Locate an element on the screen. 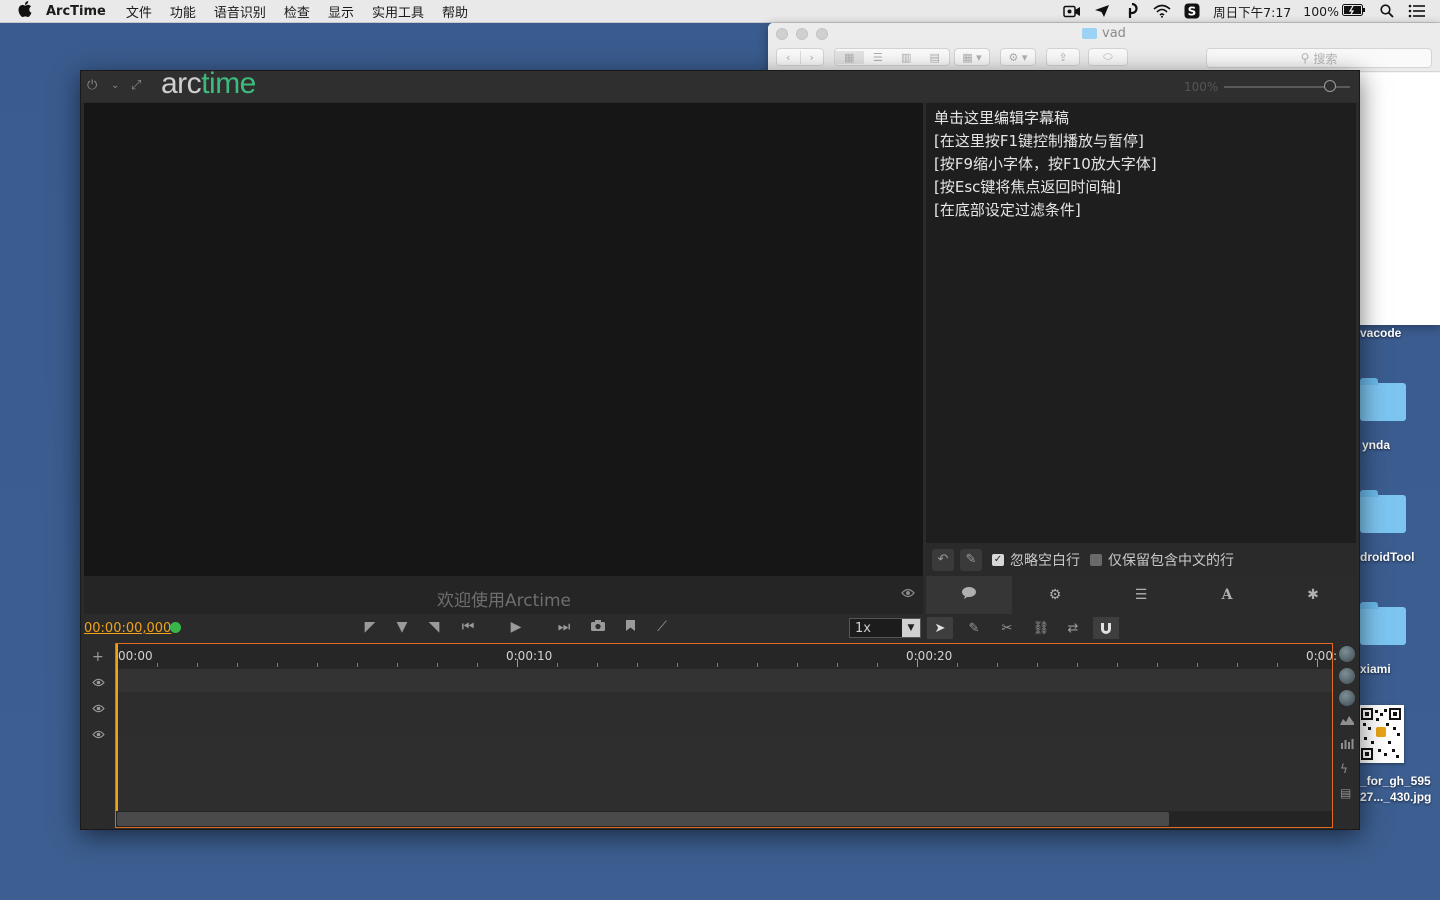  timecode-display: 00:00:00,000 is located at coordinates (127, 628).